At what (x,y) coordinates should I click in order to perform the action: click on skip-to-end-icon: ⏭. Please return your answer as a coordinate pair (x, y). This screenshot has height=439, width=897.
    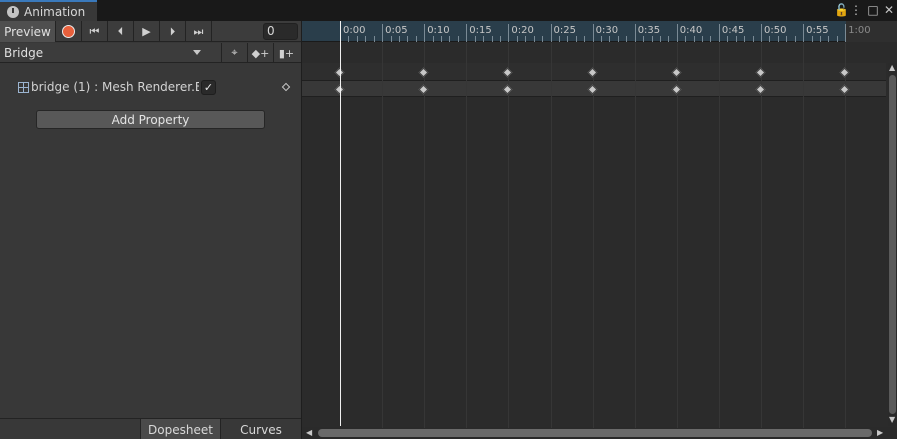
    Looking at the image, I should click on (198, 31).